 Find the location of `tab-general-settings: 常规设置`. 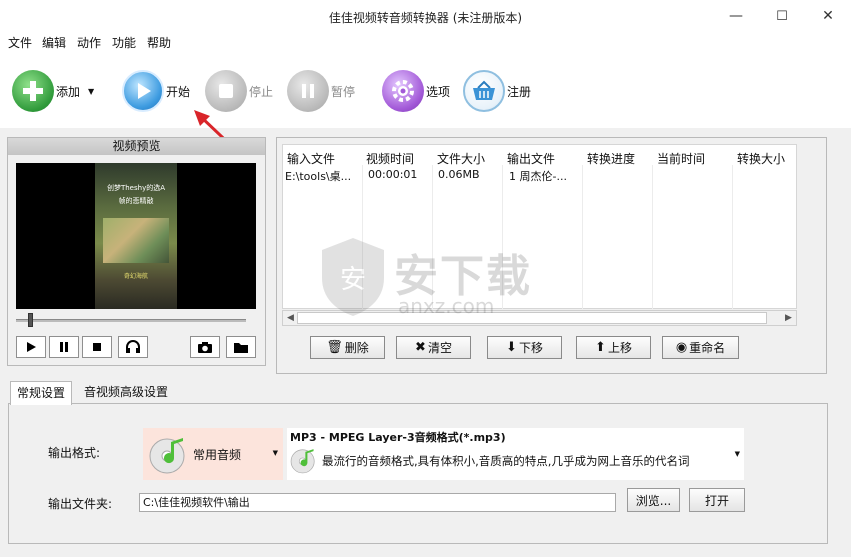

tab-general-settings: 常规设置 is located at coordinates (41, 393).